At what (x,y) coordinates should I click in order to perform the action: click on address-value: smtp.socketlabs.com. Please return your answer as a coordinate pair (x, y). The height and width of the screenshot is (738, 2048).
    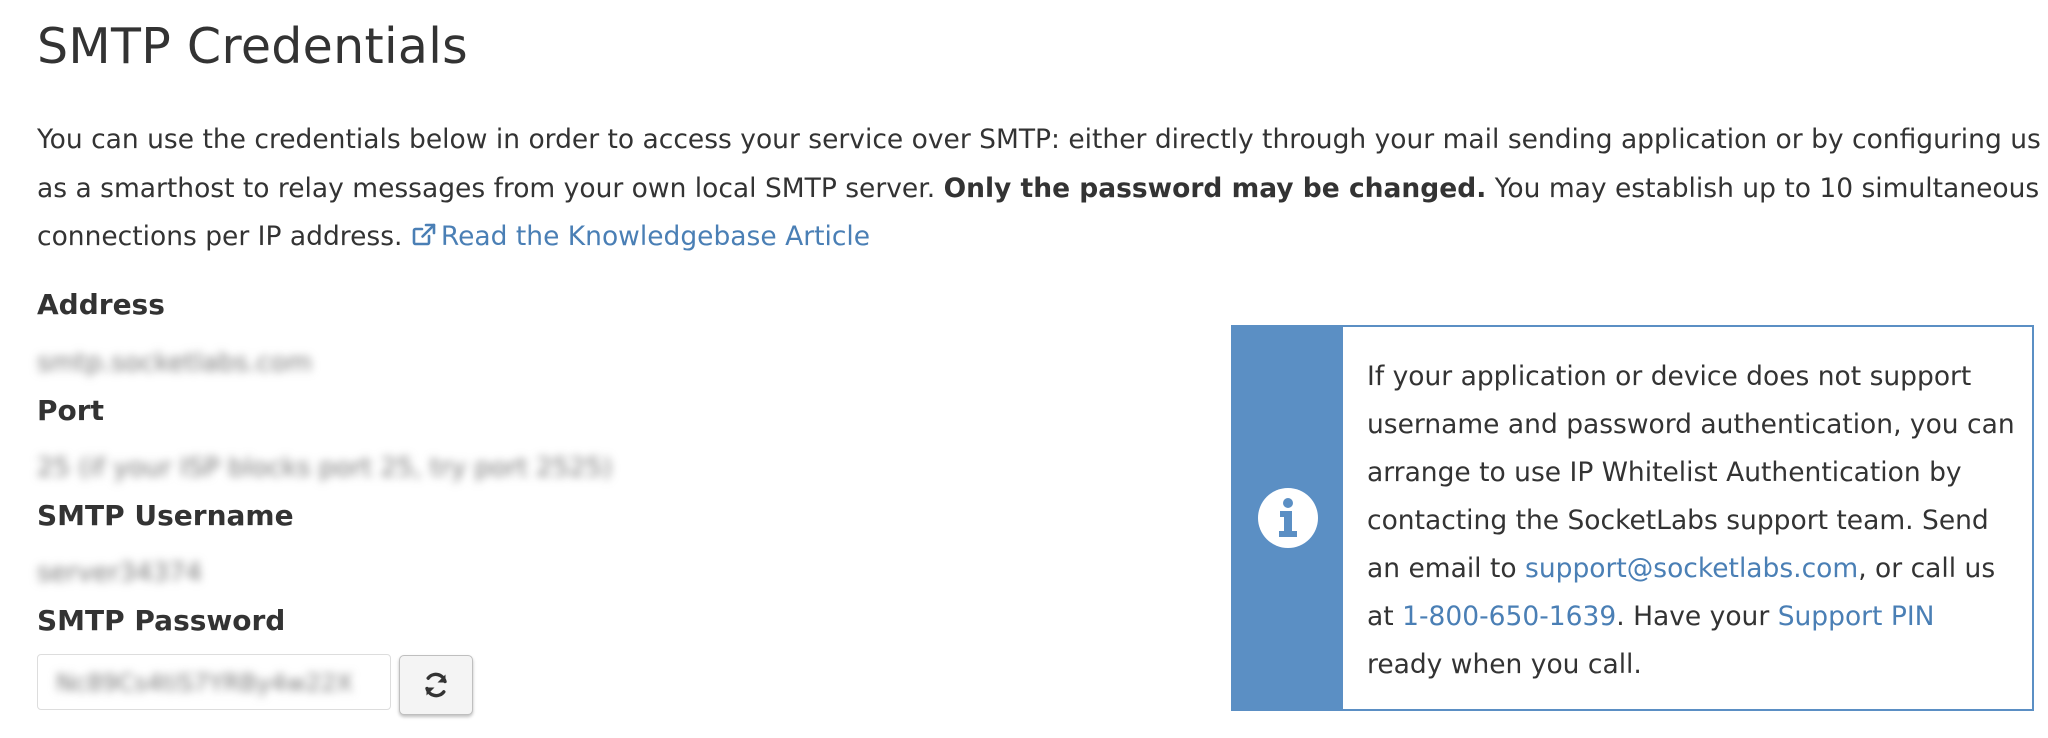
    Looking at the image, I should click on (174, 363).